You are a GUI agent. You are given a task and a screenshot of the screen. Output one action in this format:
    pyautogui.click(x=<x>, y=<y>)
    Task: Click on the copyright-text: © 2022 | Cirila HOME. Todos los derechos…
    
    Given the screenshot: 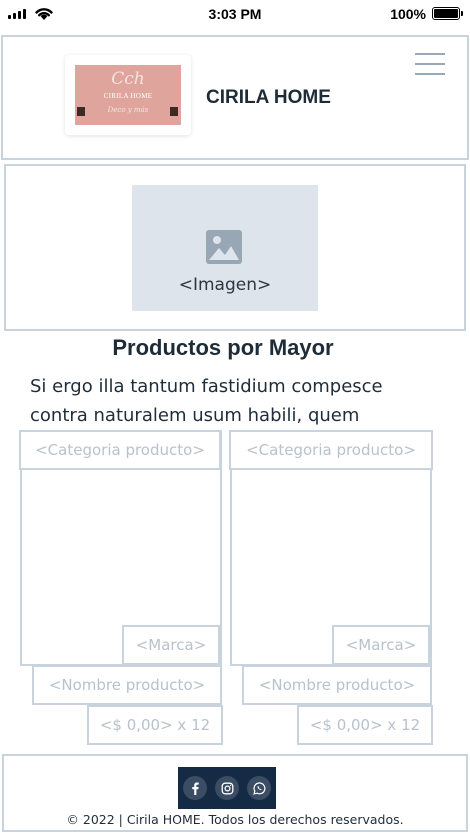 What is the action you would take?
    pyautogui.click(x=235, y=819)
    